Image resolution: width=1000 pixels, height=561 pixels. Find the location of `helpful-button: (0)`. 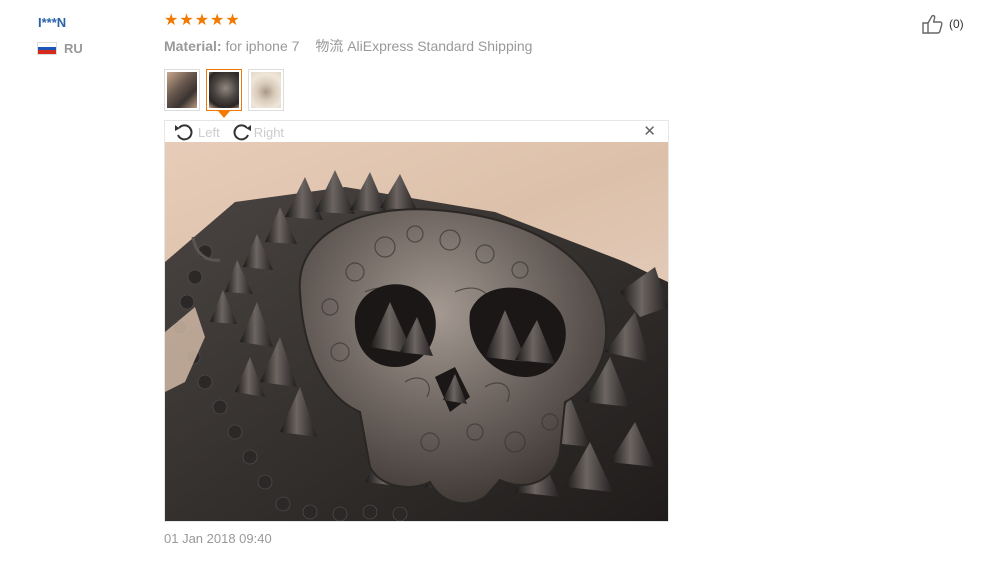

helpful-button: (0) is located at coordinates (943, 24).